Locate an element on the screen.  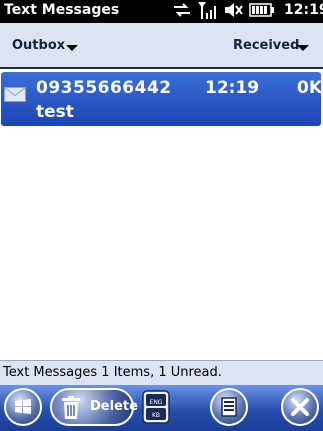
speaker-muted-icon is located at coordinates (234, 12).